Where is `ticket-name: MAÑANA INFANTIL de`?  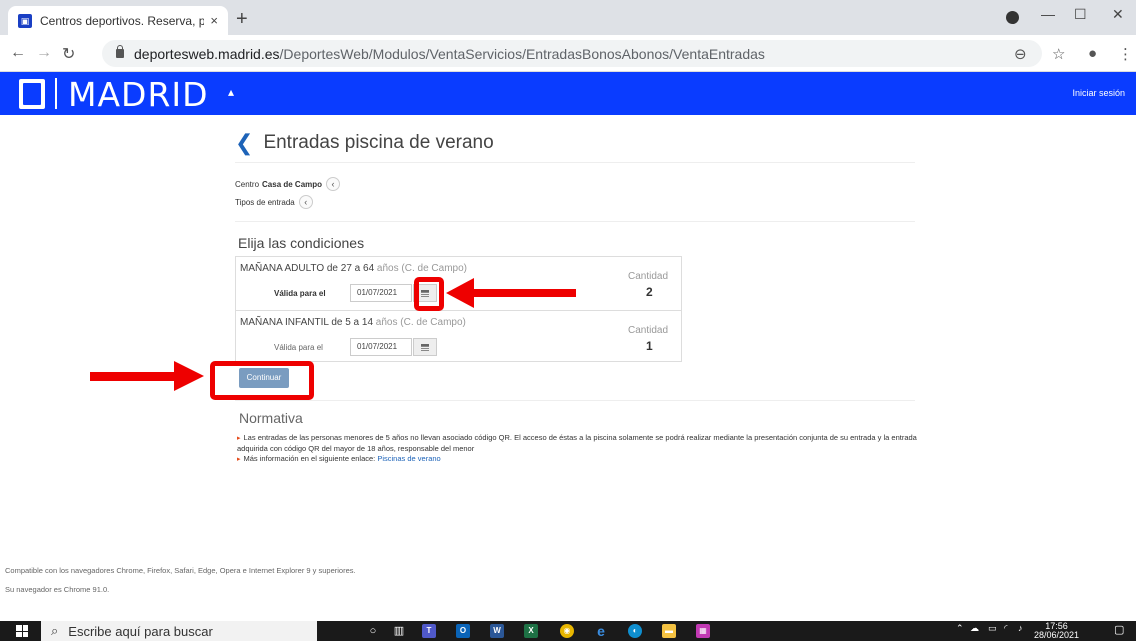 ticket-name: MAÑANA INFANTIL de is located at coordinates (293, 322).